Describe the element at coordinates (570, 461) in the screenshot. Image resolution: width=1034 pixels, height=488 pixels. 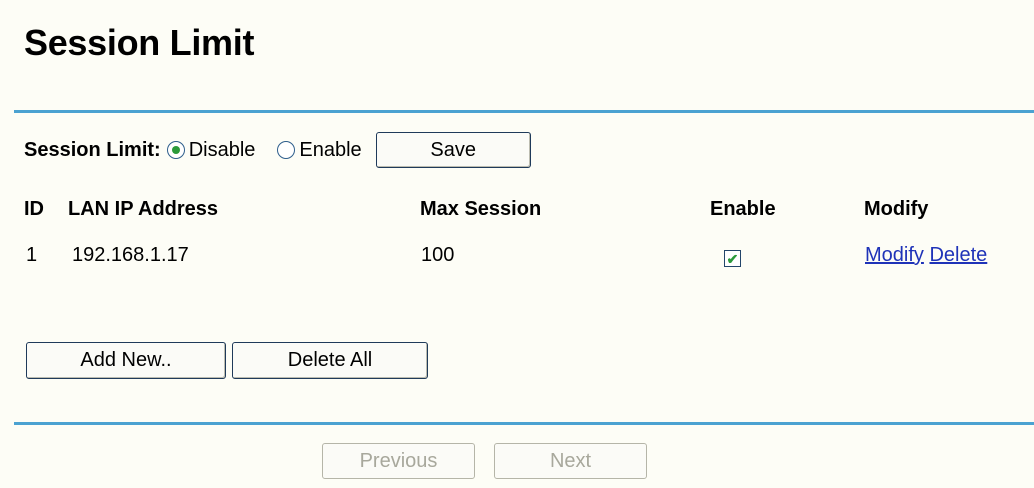
I see `next-button: Next` at that location.